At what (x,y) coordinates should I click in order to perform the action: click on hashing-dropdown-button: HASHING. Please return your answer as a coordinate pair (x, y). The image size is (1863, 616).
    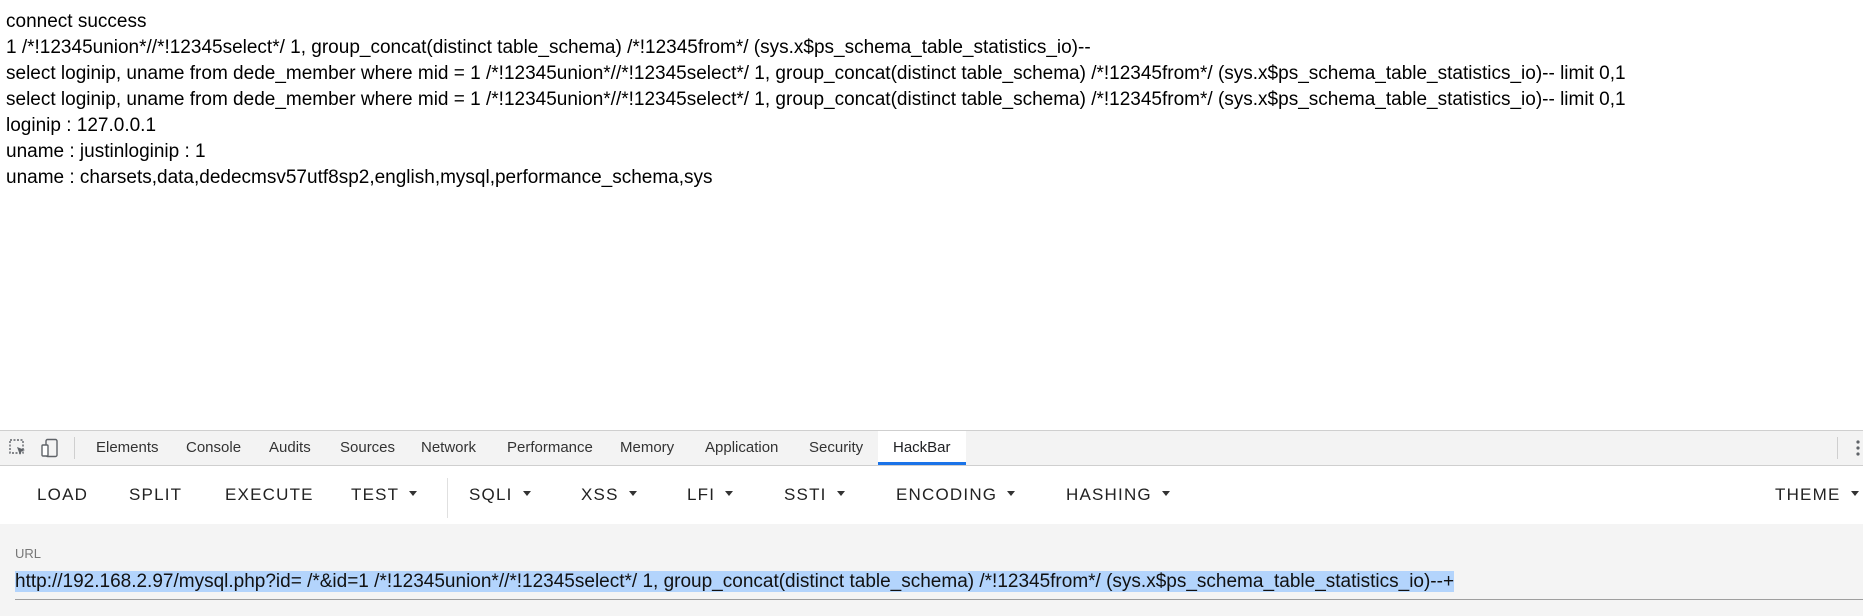
    Looking at the image, I should click on (1118, 495).